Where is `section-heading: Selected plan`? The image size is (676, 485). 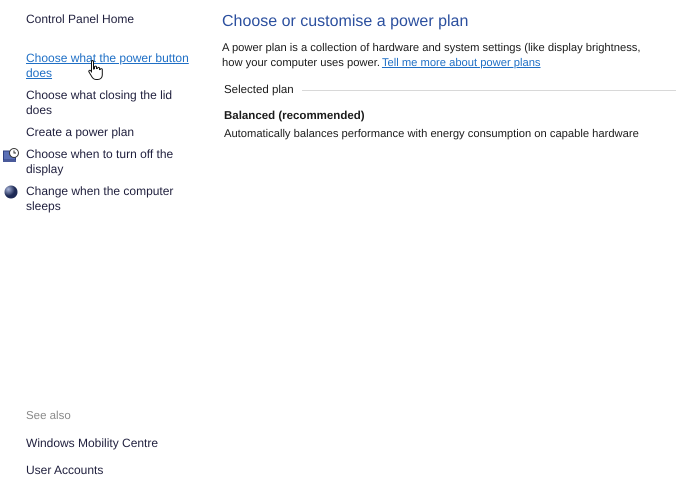
section-heading: Selected plan is located at coordinates (259, 90).